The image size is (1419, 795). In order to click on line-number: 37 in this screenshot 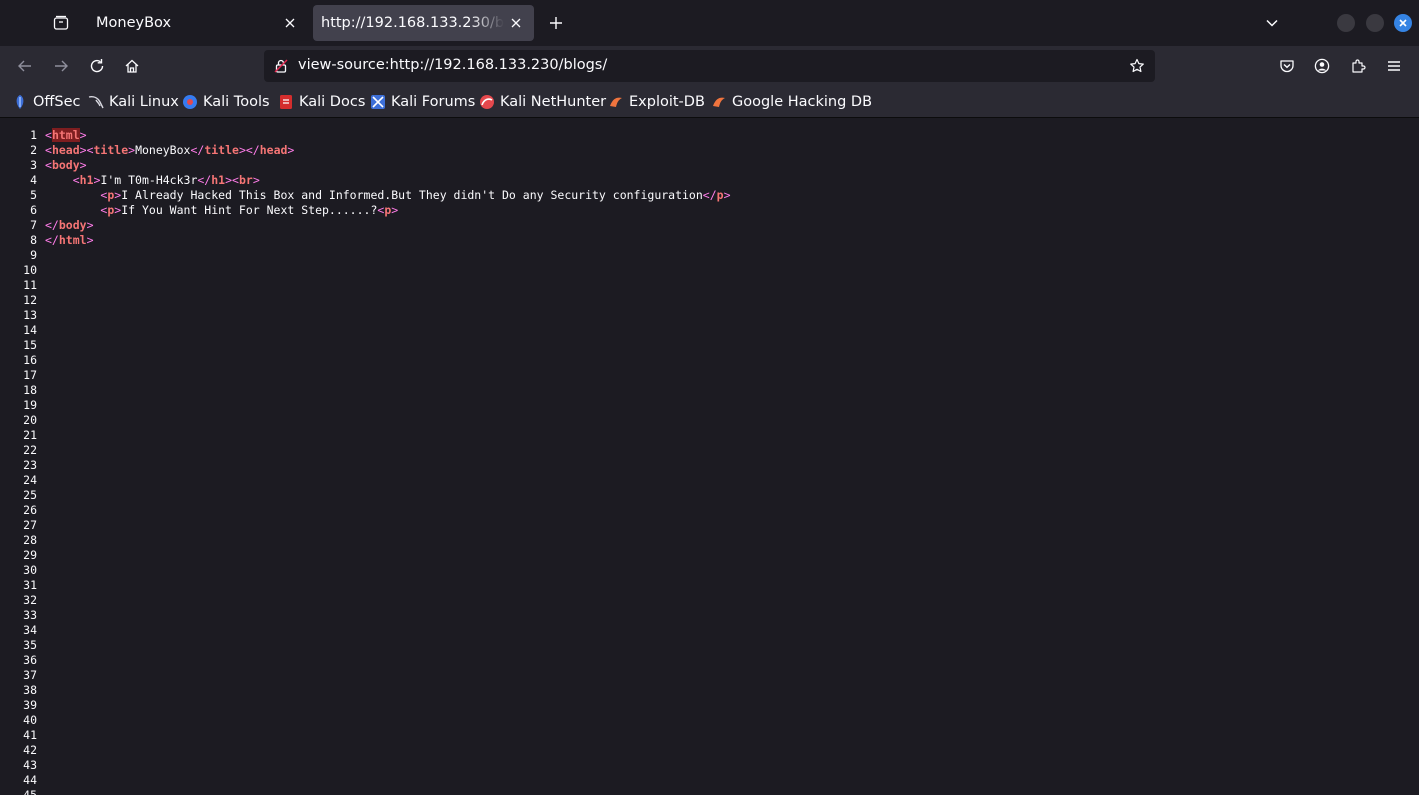, I will do `click(30, 675)`.